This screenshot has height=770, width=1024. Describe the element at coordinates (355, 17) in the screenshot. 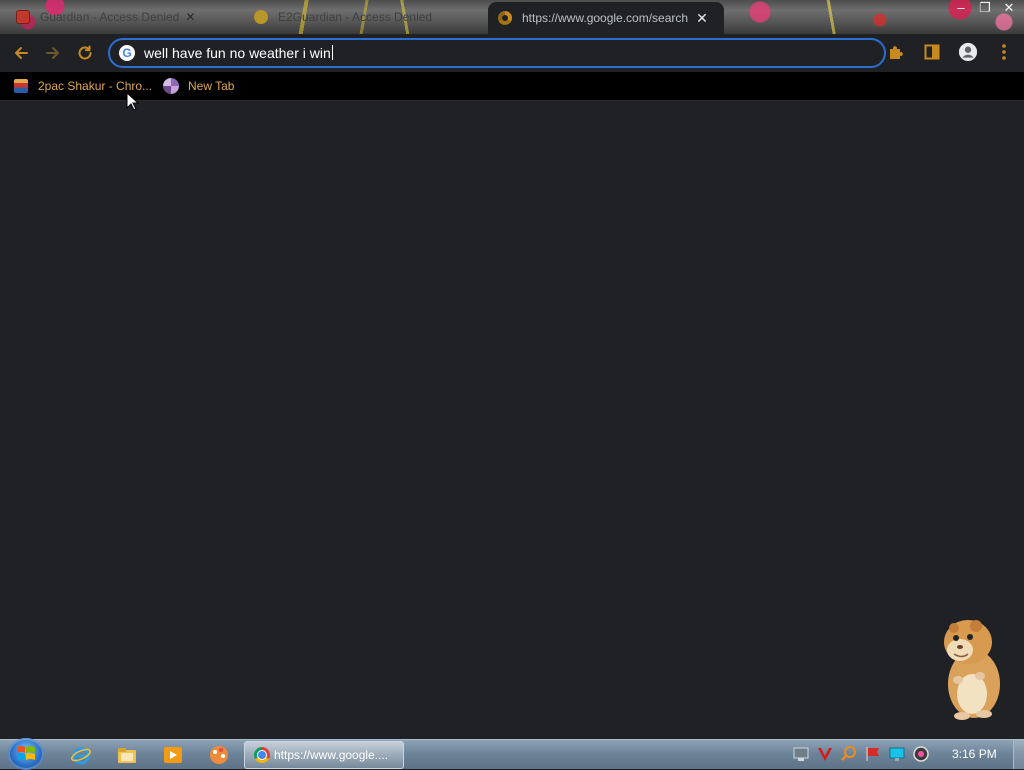

I see `tab-label: E2Guardian - Access Denied` at that location.